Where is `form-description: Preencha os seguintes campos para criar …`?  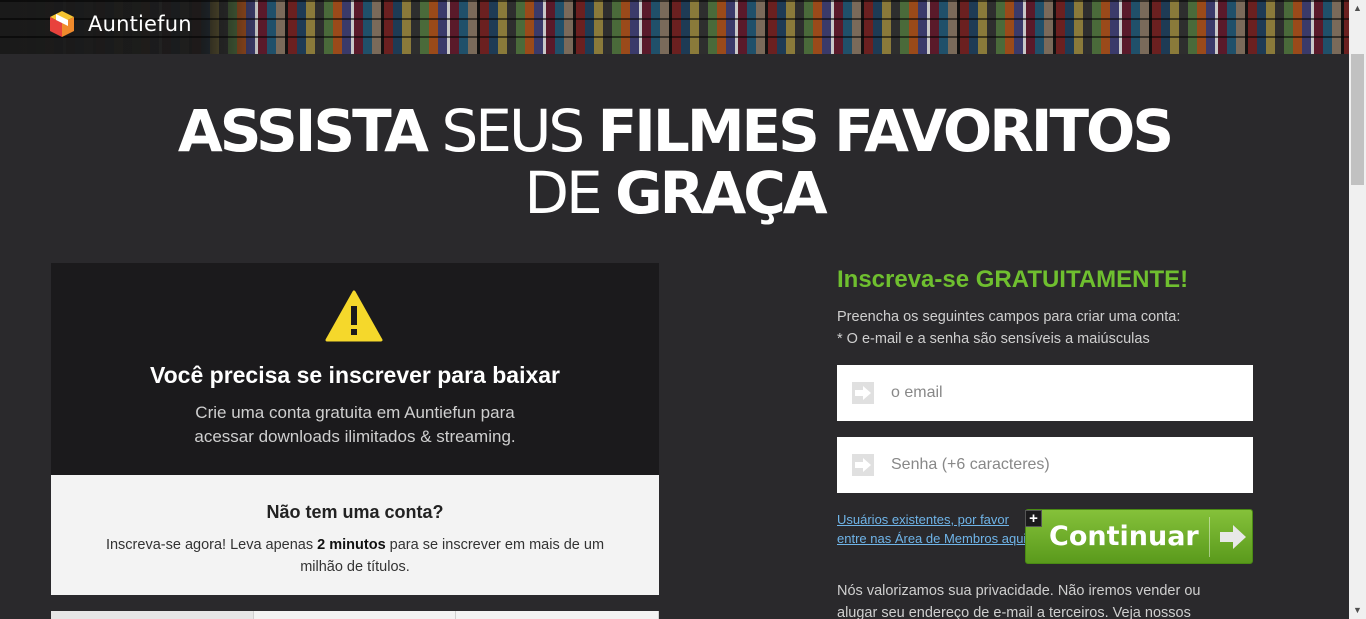
form-description: Preencha os seguintes campos para criar … is located at coordinates (1008, 328).